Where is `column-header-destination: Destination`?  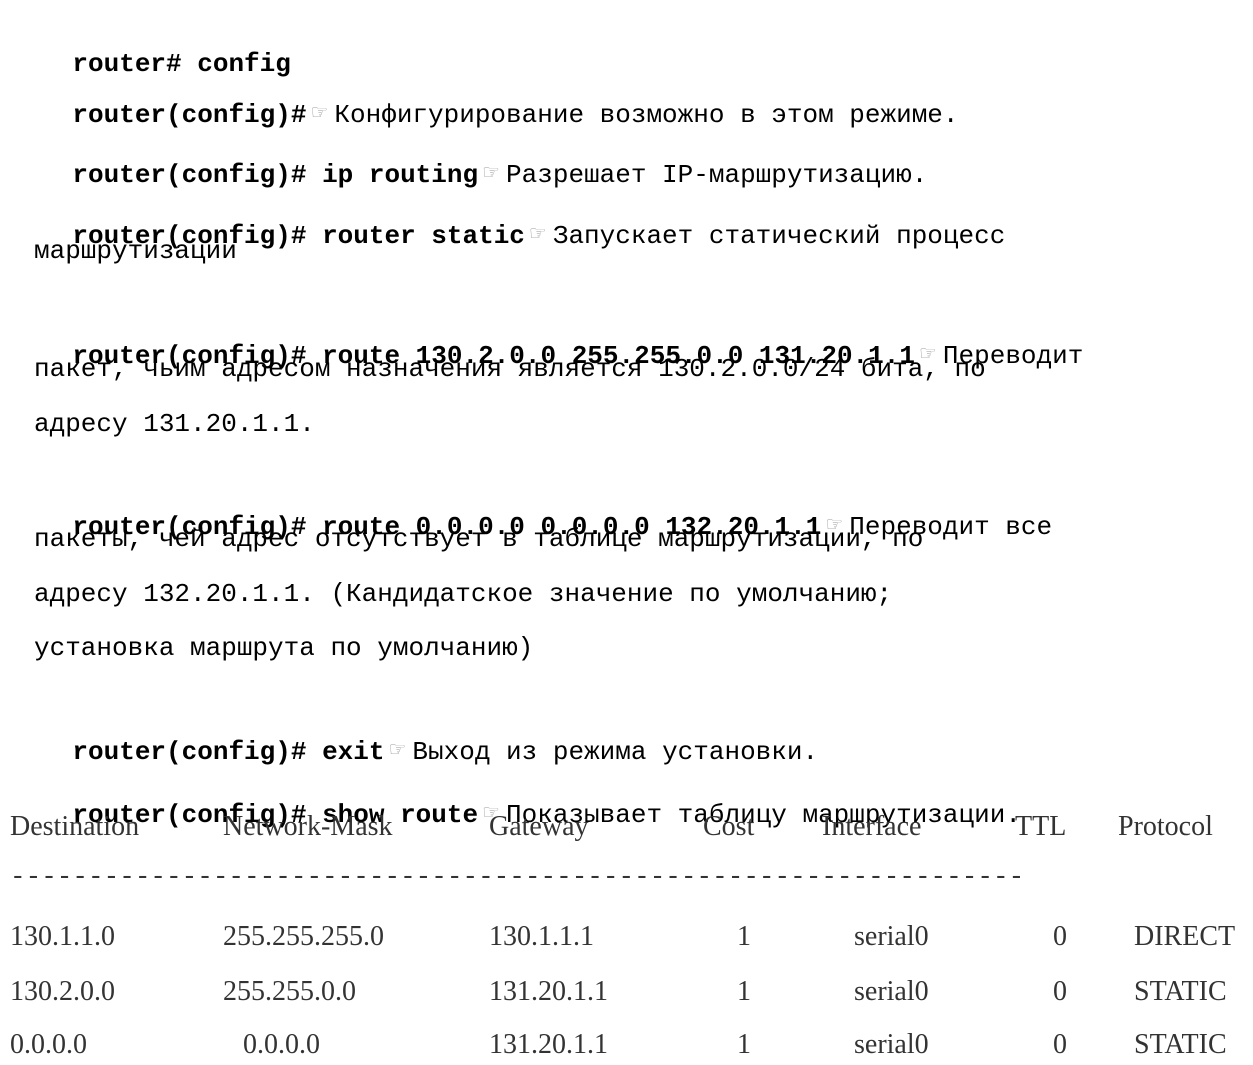
column-header-destination: Destination is located at coordinates (75, 826).